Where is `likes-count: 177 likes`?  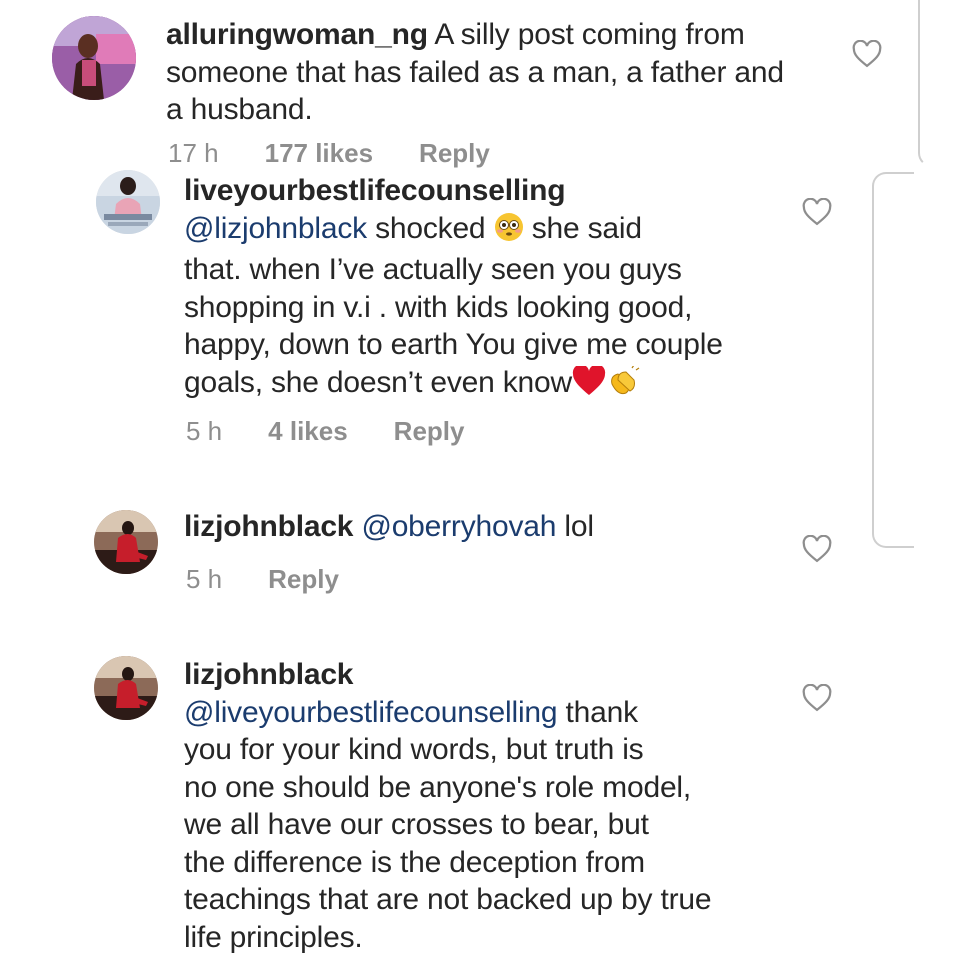 likes-count: 177 likes is located at coordinates (319, 153).